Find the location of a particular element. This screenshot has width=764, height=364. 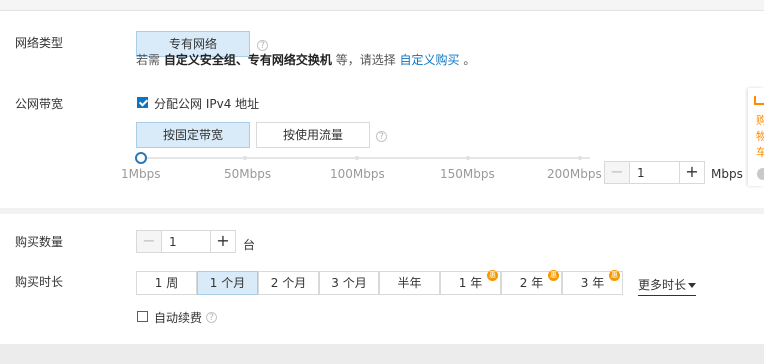

network-type-label: 网络类型 is located at coordinates (39, 43).